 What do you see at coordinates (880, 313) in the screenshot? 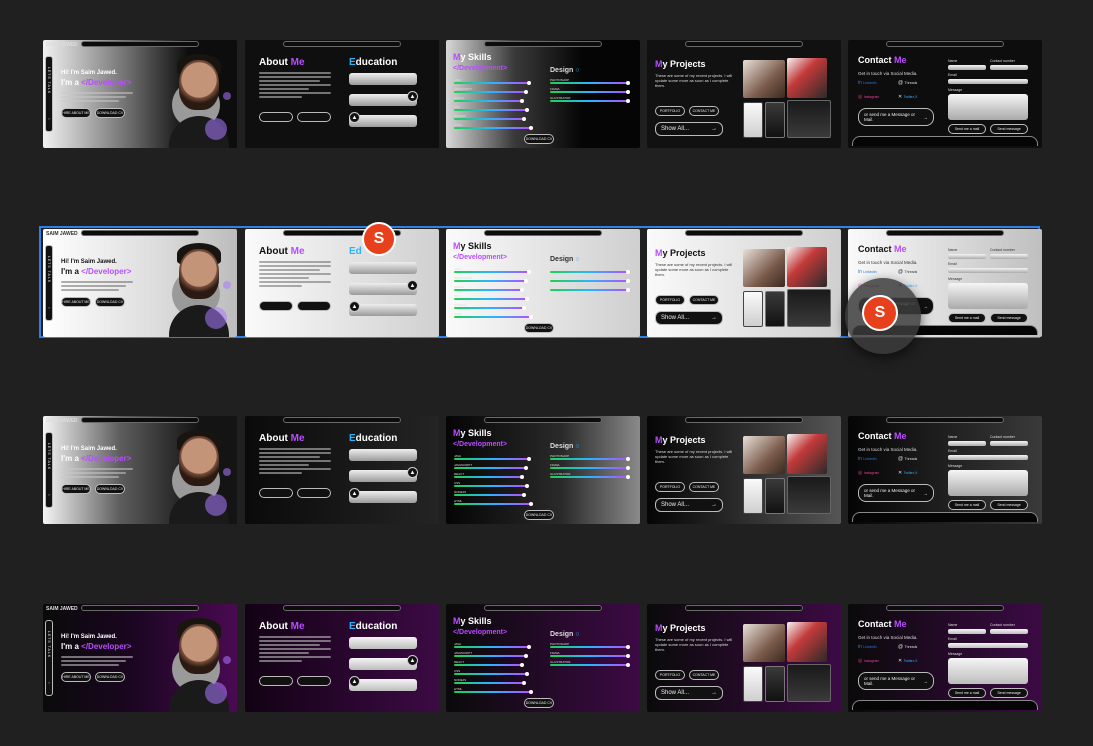
I see `collaborator-cursor-avatar: S` at bounding box center [880, 313].